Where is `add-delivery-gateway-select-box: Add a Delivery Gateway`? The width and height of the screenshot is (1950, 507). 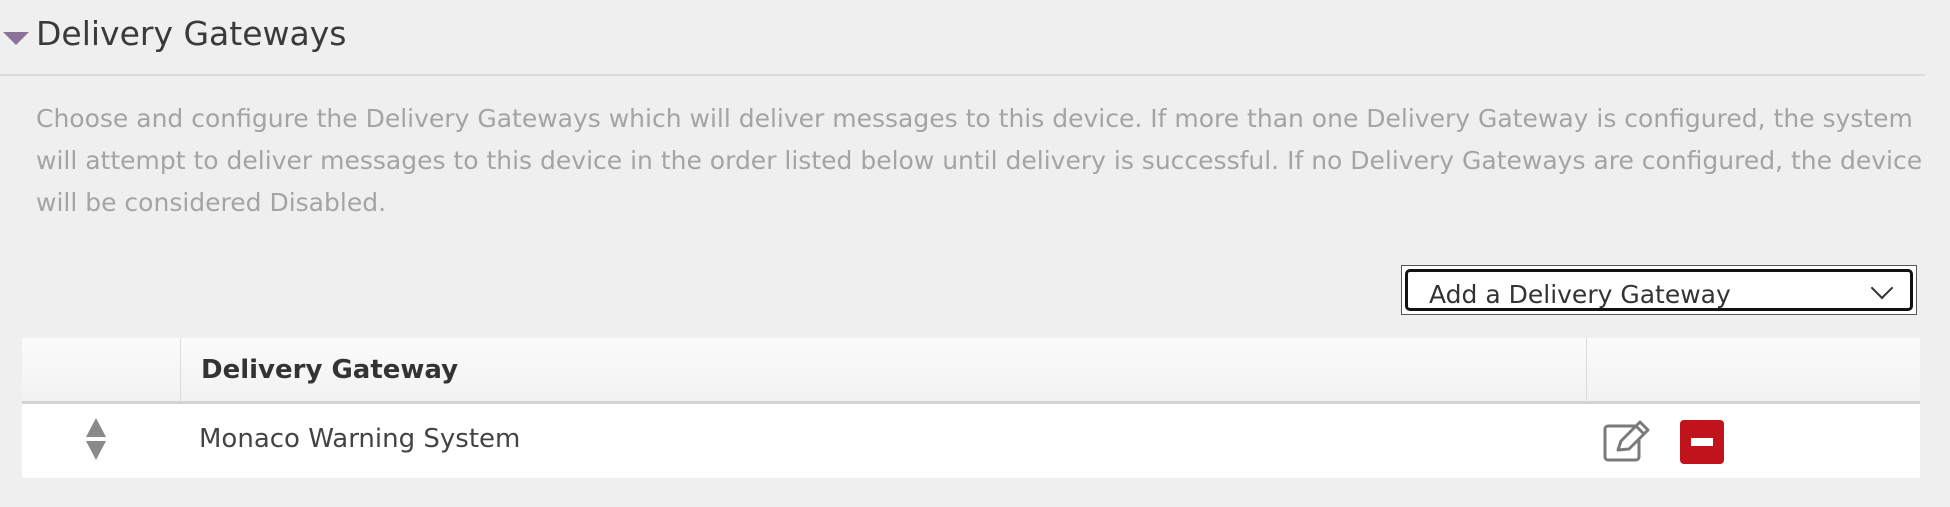 add-delivery-gateway-select-box: Add a Delivery Gateway is located at coordinates (1659, 290).